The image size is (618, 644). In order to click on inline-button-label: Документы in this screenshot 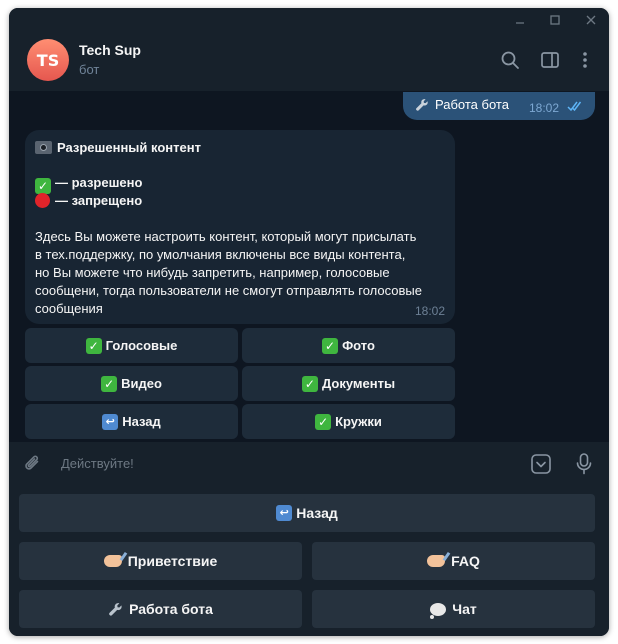, I will do `click(358, 383)`.